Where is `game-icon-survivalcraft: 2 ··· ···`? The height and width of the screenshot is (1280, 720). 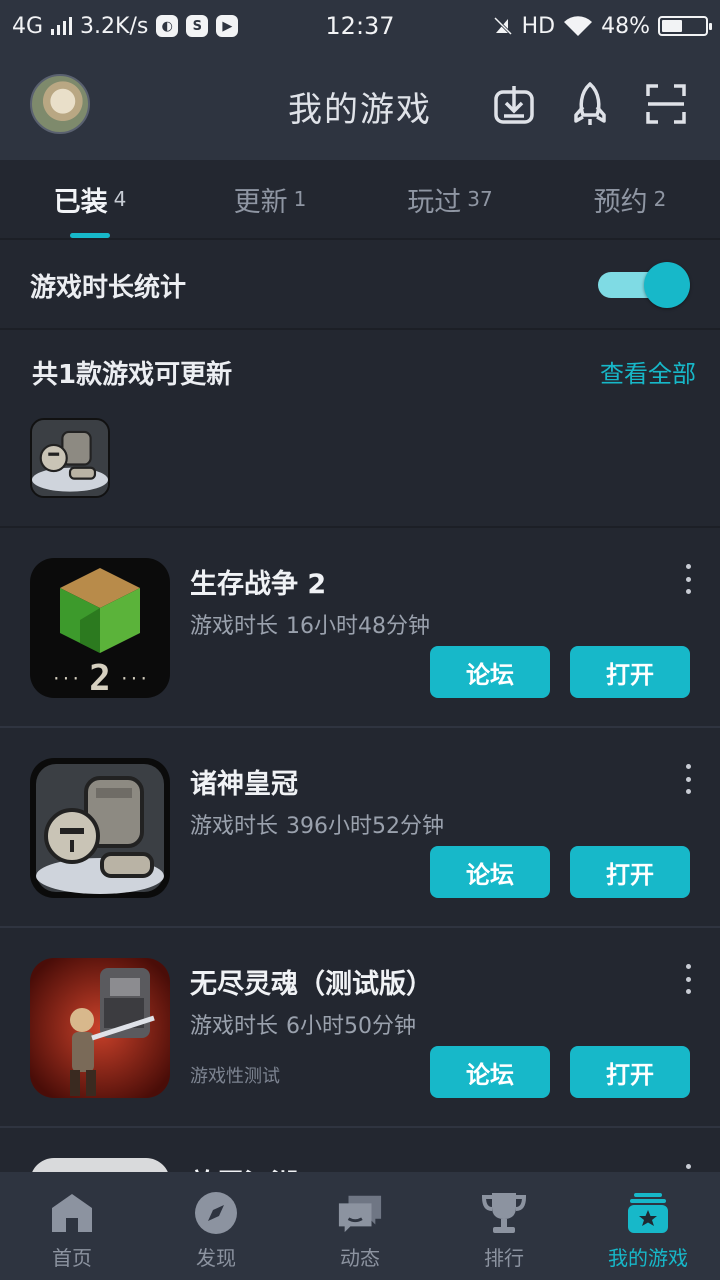
game-icon-survivalcraft: 2 ··· ··· is located at coordinates (100, 628).